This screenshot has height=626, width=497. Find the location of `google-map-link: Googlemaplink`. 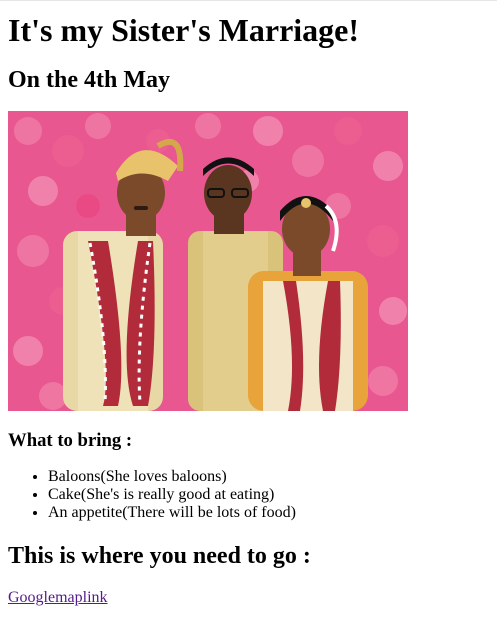

google-map-link: Googlemaplink is located at coordinates (58, 598).